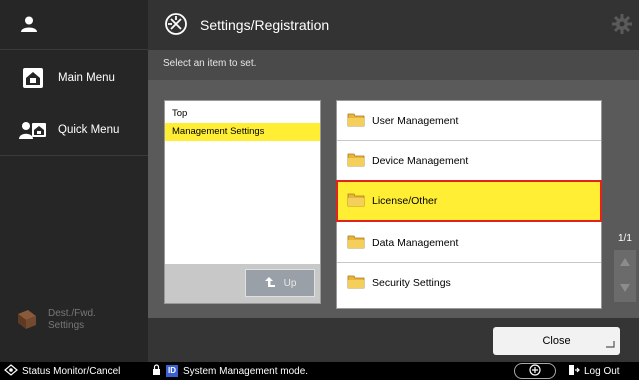  What do you see at coordinates (72, 313) in the screenshot?
I see `dest-fwd-label-line1: Dest./Fwd.` at bounding box center [72, 313].